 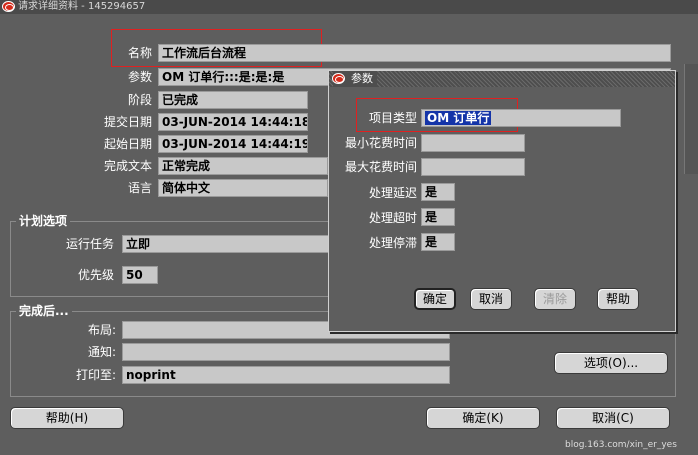 What do you see at coordinates (392, 118) in the screenshot?
I see `item-type-label: 项目类型` at bounding box center [392, 118].